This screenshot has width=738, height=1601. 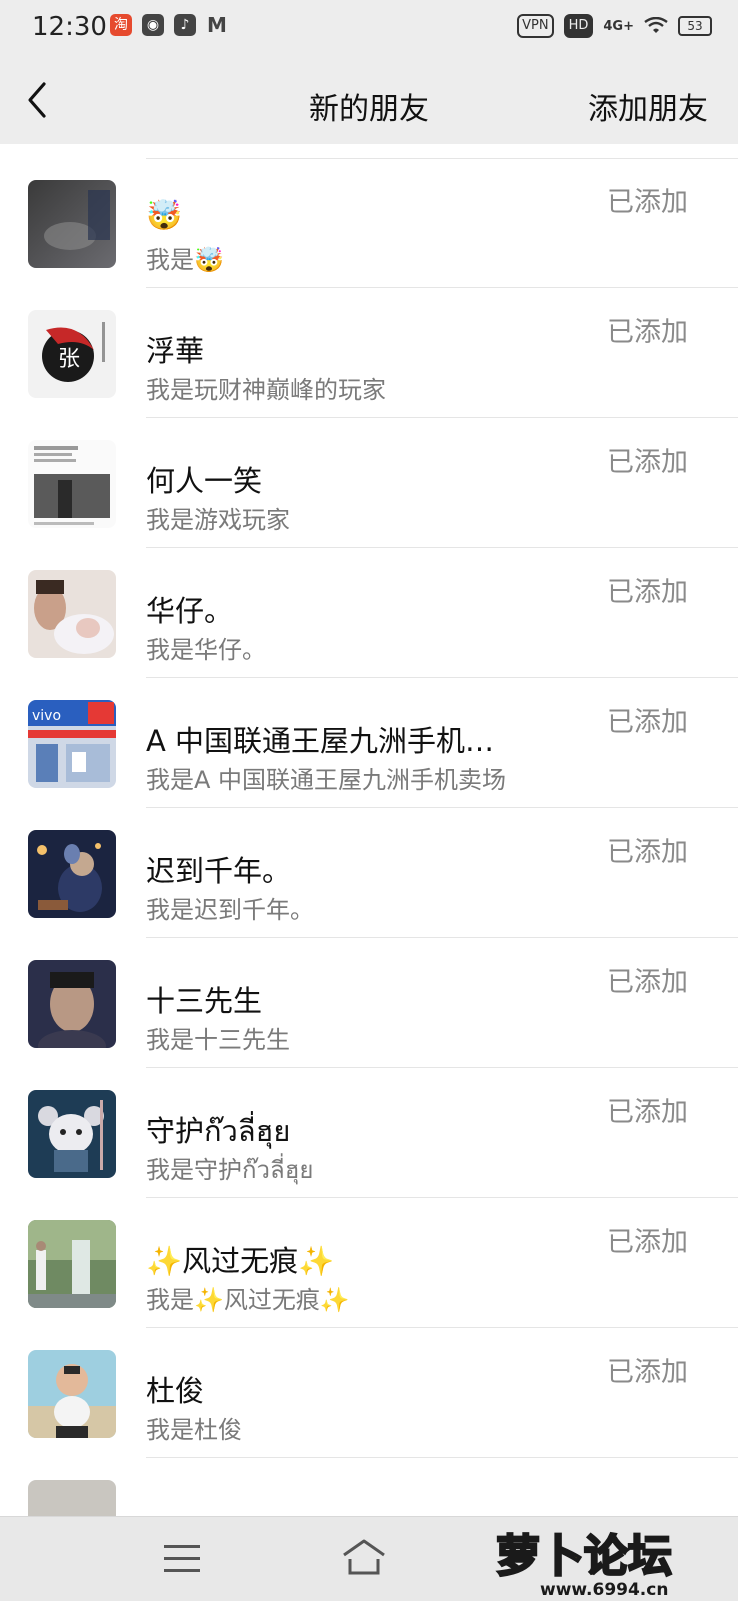 I want to click on friend-row: 迟到千年。 我是迟到千年。 已添加, so click(x=369, y=873).